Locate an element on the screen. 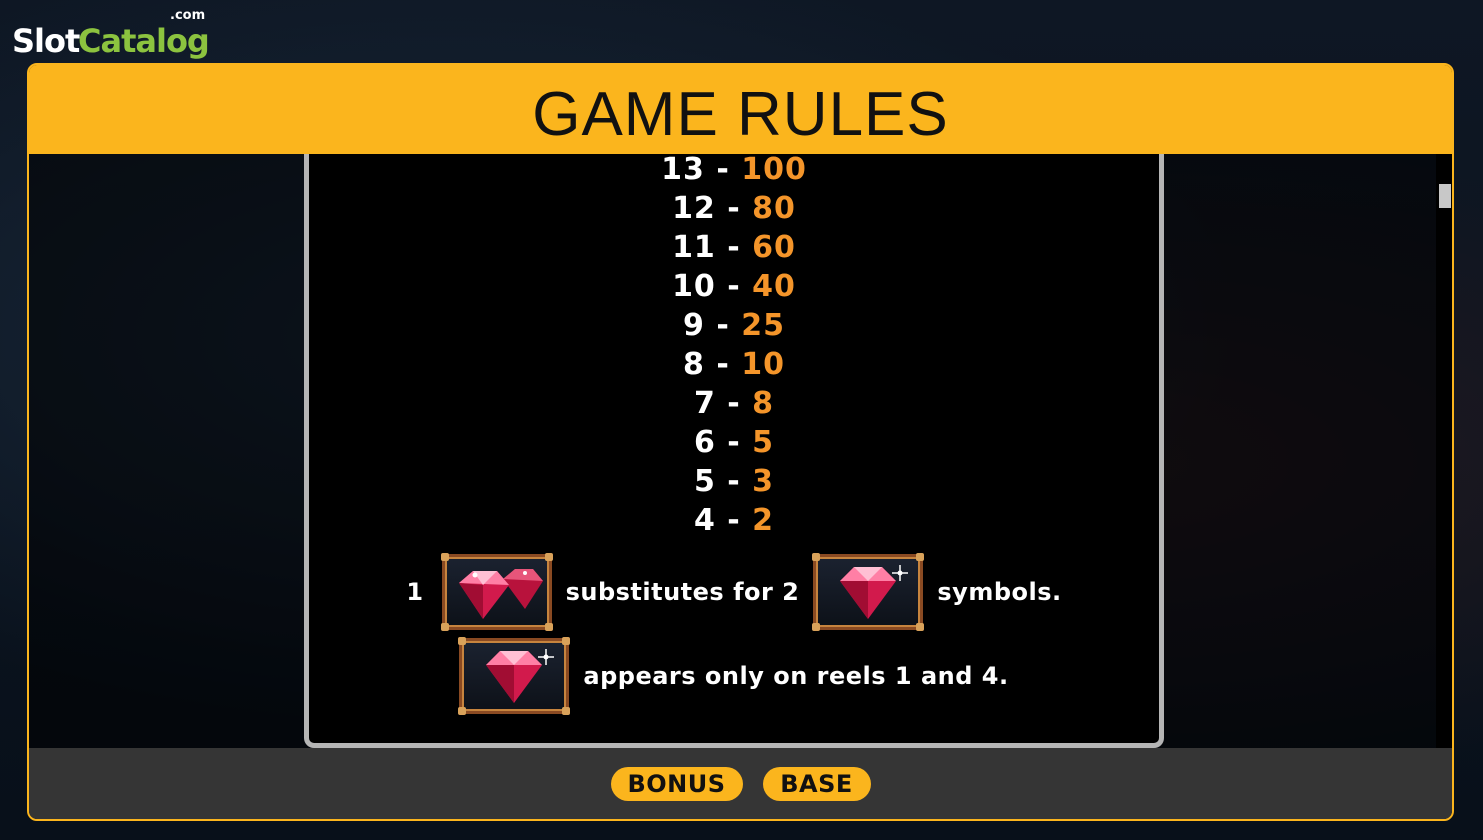 Image resolution: width=1483 pixels, height=840 pixels. reels-text: appears only on reels 1 and 4. is located at coordinates (796, 676).